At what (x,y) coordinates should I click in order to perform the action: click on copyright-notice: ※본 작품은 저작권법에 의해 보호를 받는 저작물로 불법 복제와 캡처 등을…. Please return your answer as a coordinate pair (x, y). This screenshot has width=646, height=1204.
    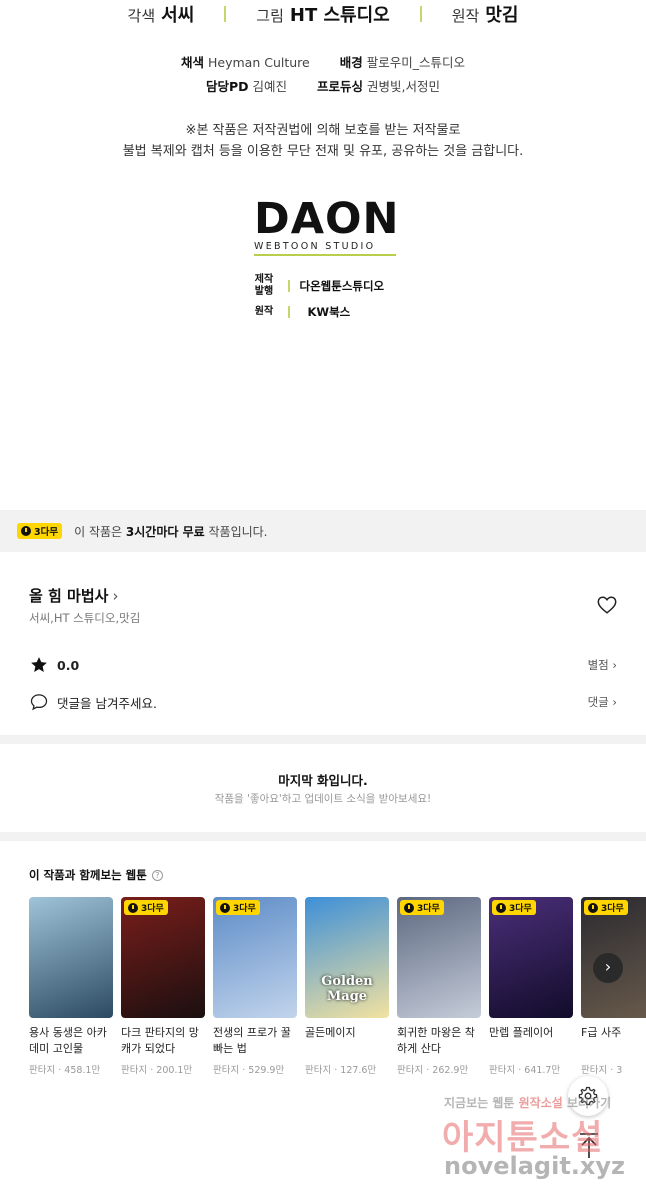
    Looking at the image, I should click on (323, 141).